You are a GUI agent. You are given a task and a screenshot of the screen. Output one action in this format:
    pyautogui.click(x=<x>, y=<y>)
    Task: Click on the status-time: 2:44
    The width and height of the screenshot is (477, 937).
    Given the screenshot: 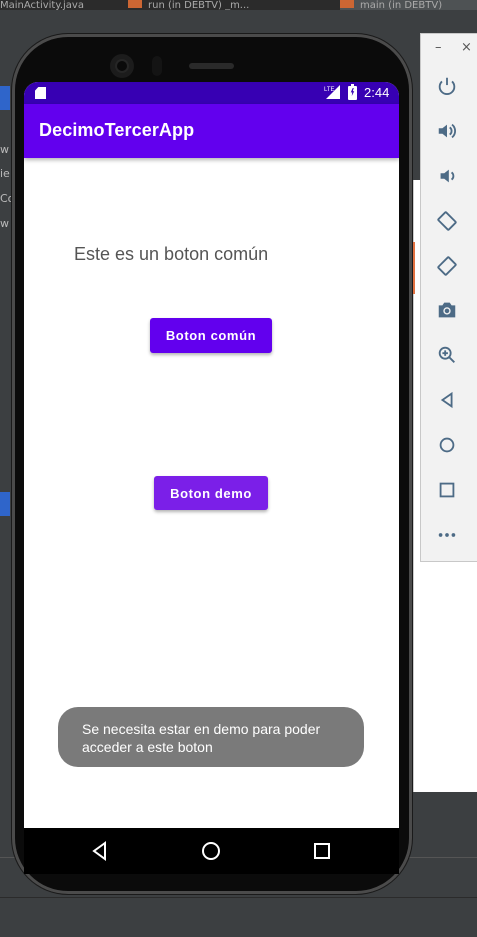 What is the action you would take?
    pyautogui.click(x=377, y=92)
    